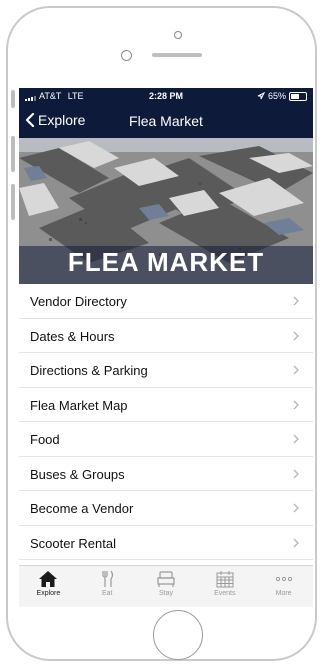 Image resolution: width=325 pixels, height=669 pixels. What do you see at coordinates (298, 96) in the screenshot?
I see `battery-icon` at bounding box center [298, 96].